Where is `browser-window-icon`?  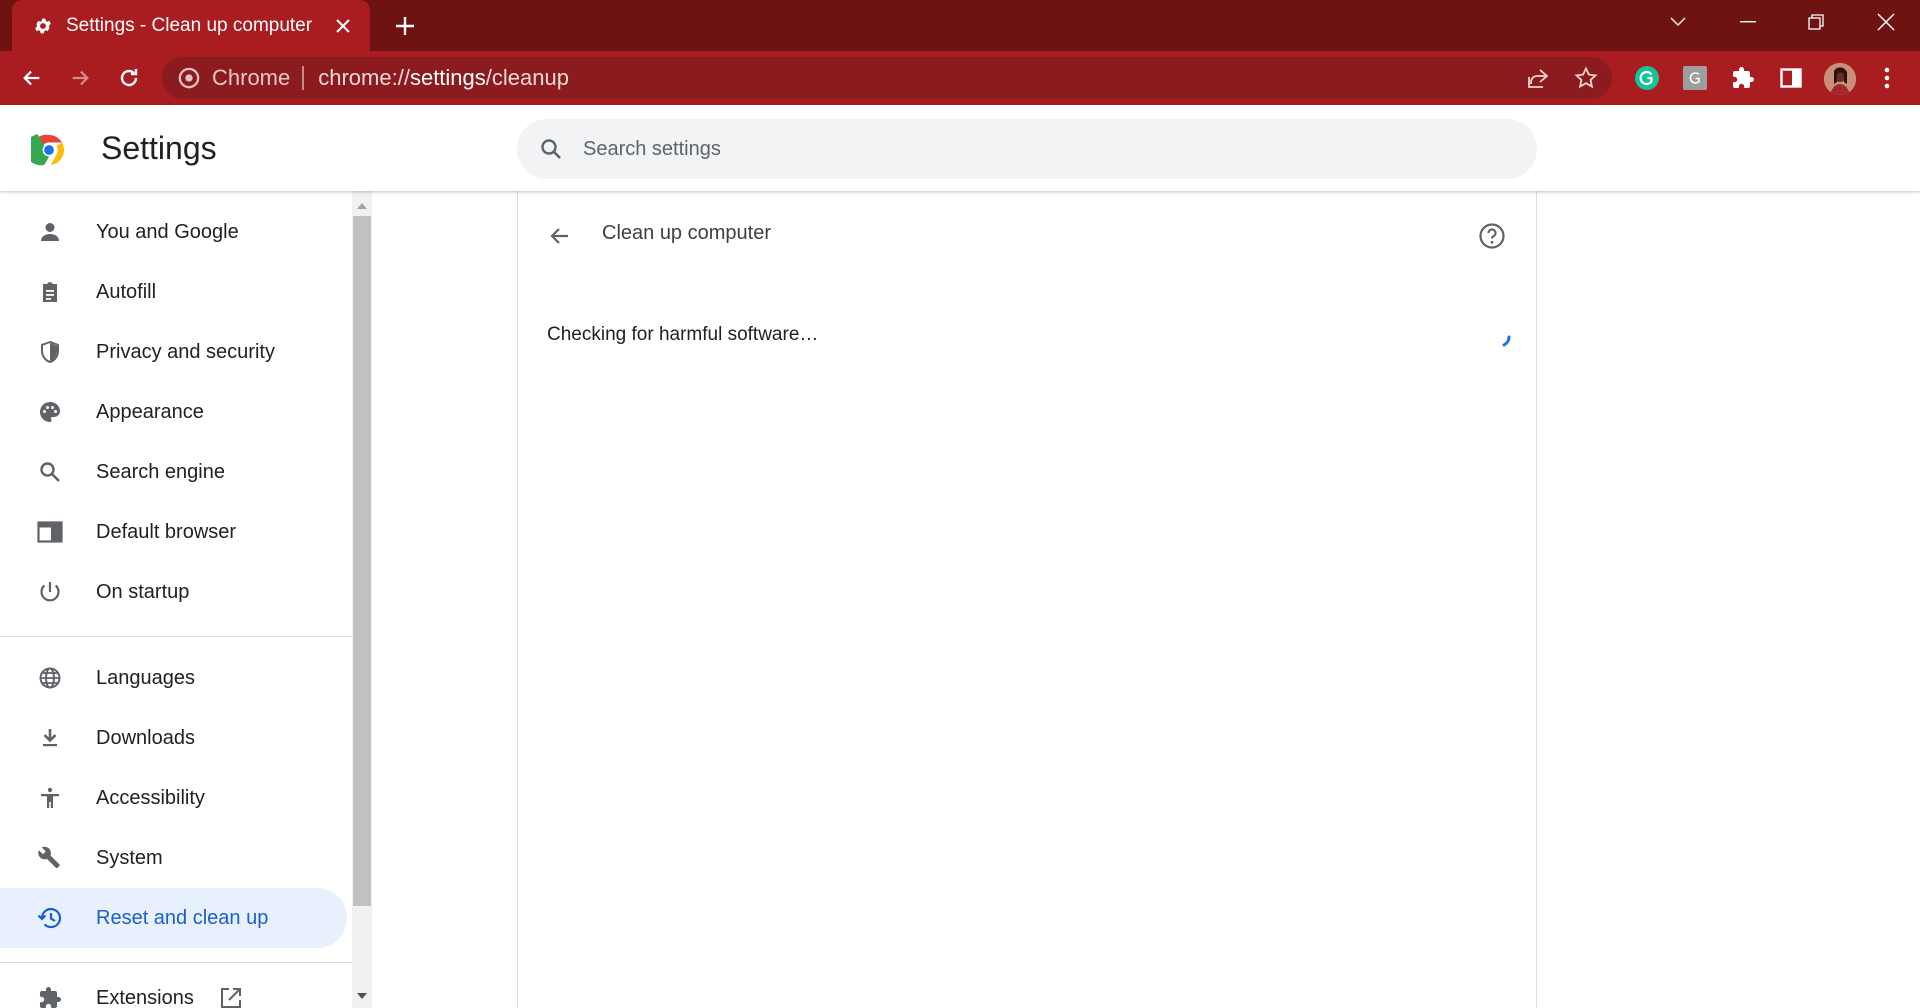 browser-window-icon is located at coordinates (50, 532).